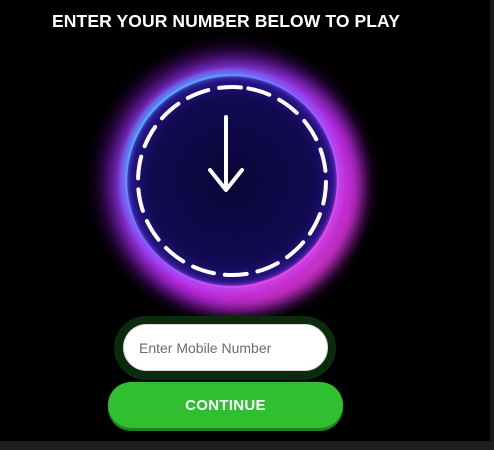 The image size is (494, 450). Describe the element at coordinates (226, 21) in the screenshot. I see `page-title: ENTER YOUR NUMBER BELOW TO PLAY` at that location.